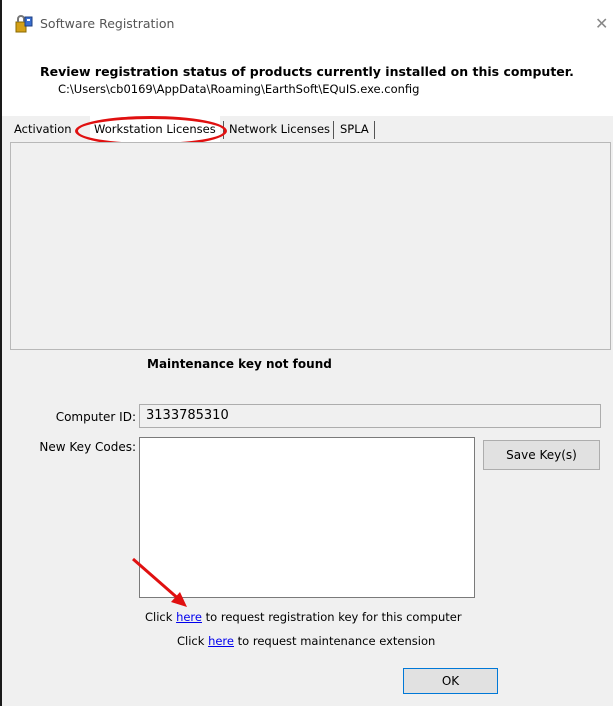 This screenshot has width=613, height=706. I want to click on computer-id-field: 3133785310, so click(370, 416).